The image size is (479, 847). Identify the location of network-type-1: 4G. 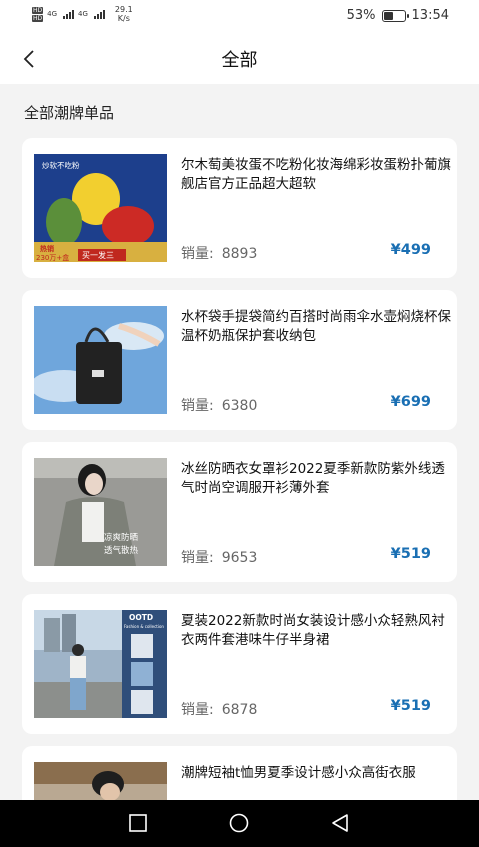
(52, 14).